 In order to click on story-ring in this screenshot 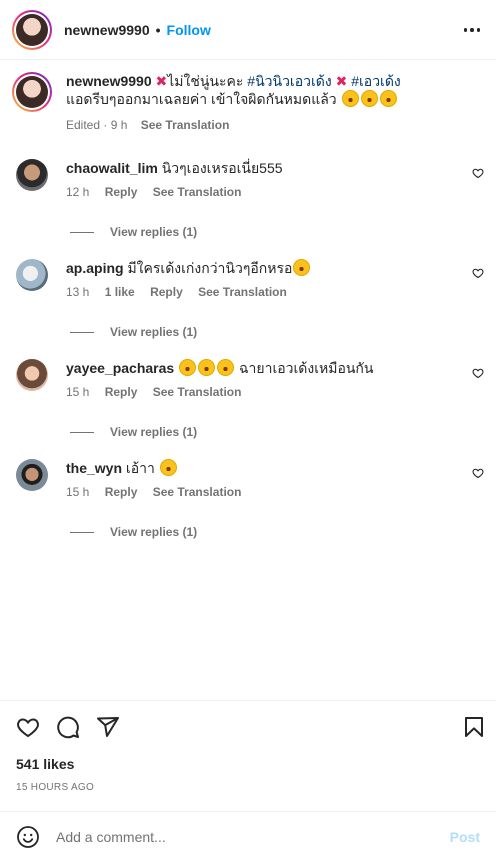, I will do `click(32, 29)`.